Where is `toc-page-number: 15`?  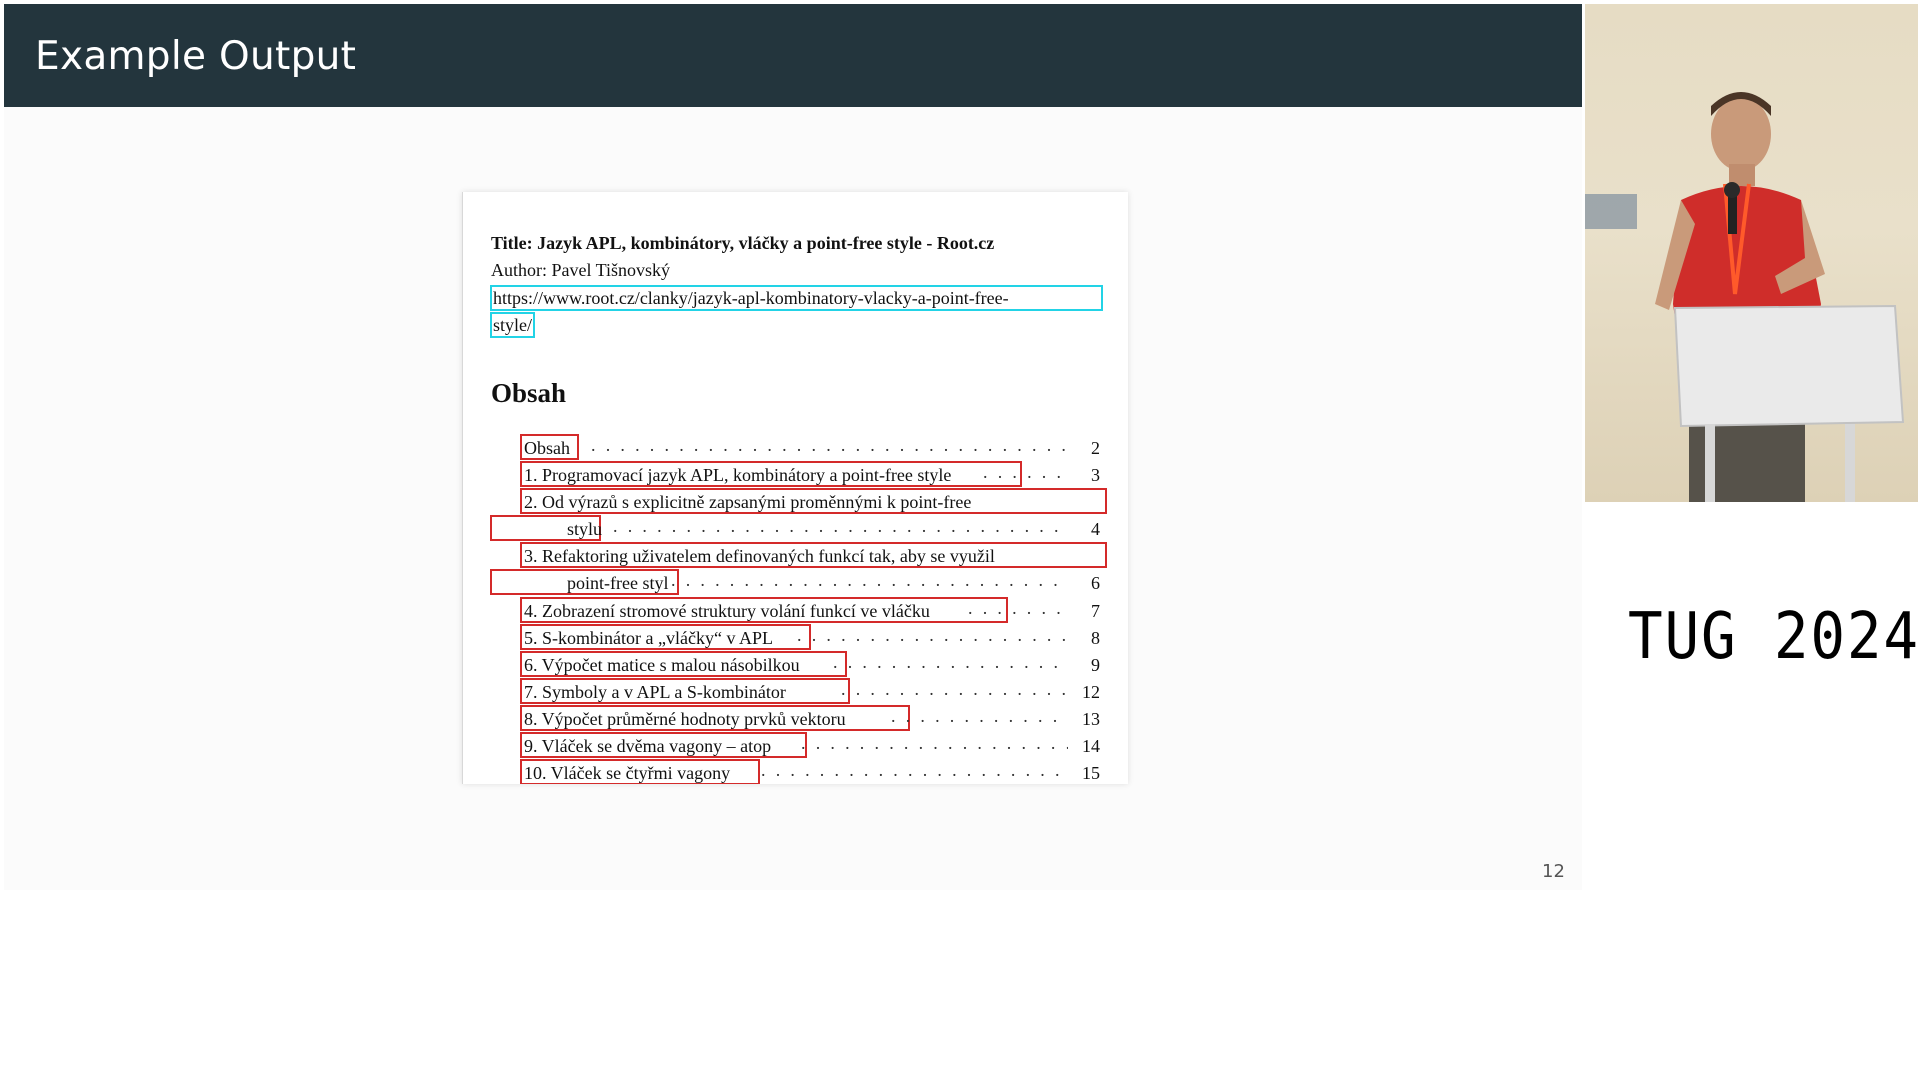
toc-page-number: 15 is located at coordinates (1091, 773).